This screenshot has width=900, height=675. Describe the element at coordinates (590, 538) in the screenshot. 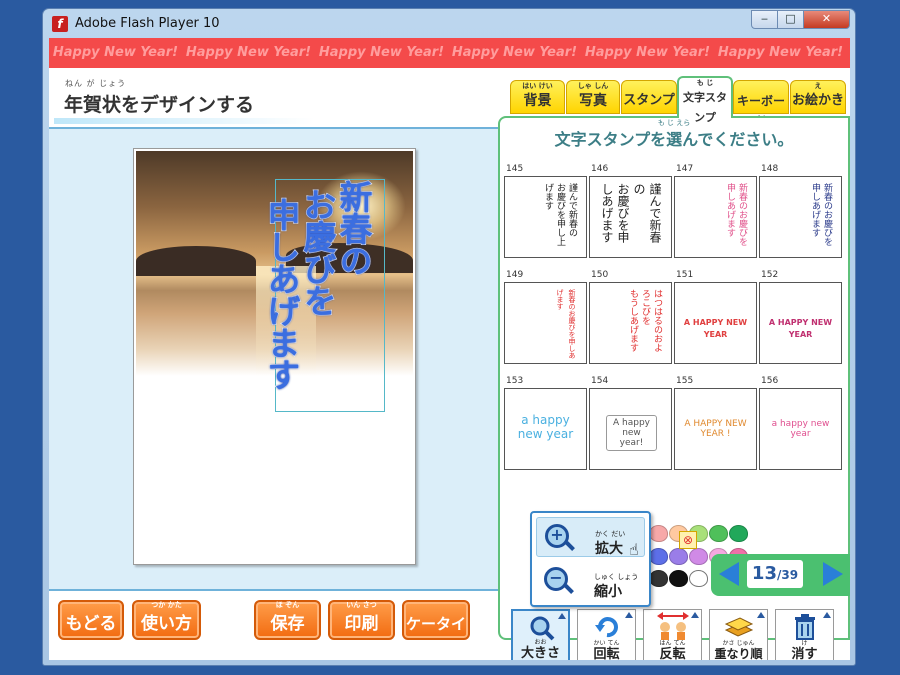

I see `zoom-in-item: + かく だい 拡大 ☝` at that location.